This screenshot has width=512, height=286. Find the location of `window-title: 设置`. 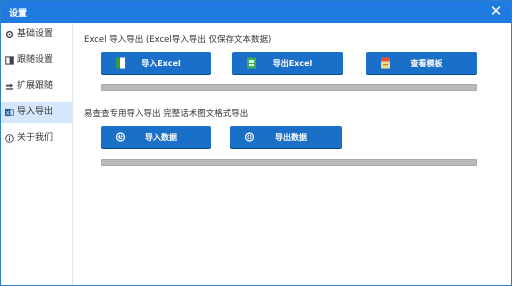

window-title: 设置 is located at coordinates (18, 14).